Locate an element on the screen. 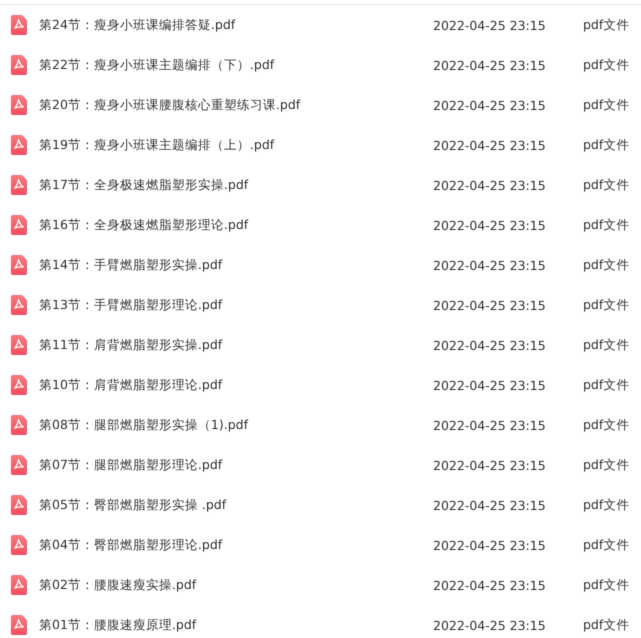 The image size is (641, 638). file-name: 第20节：瘦身小班课腰腹核心重塑练习课.pdf is located at coordinates (236, 105).